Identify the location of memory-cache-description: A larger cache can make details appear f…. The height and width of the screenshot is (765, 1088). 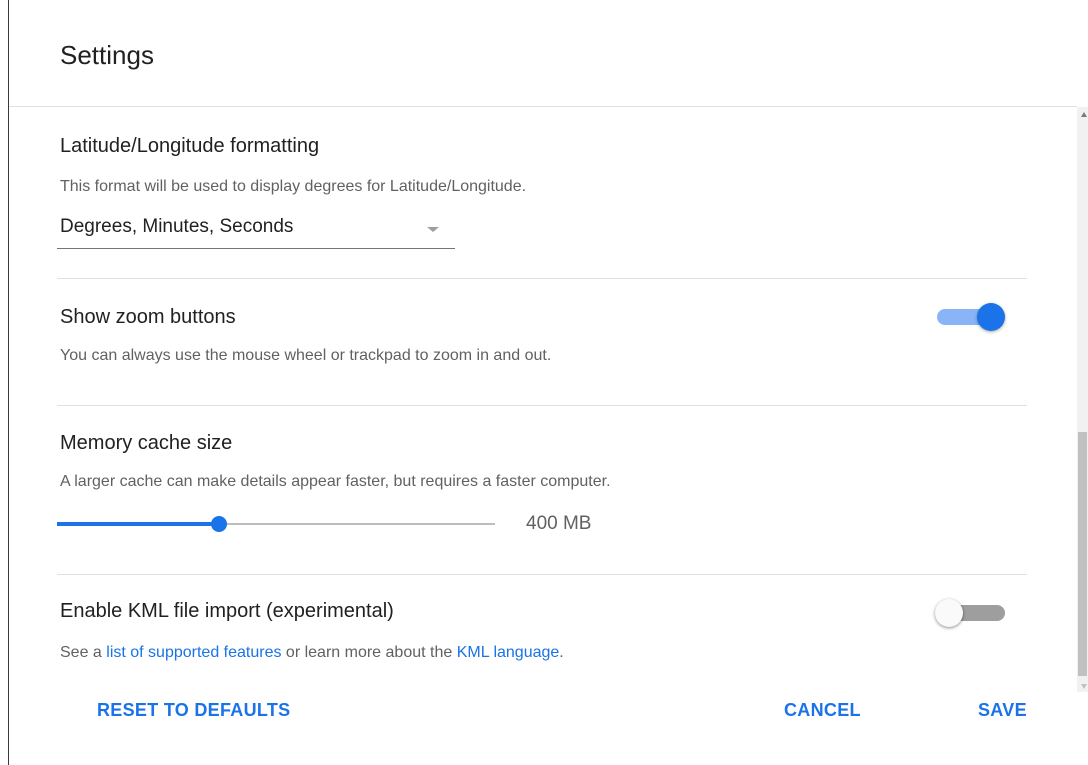
(335, 481).